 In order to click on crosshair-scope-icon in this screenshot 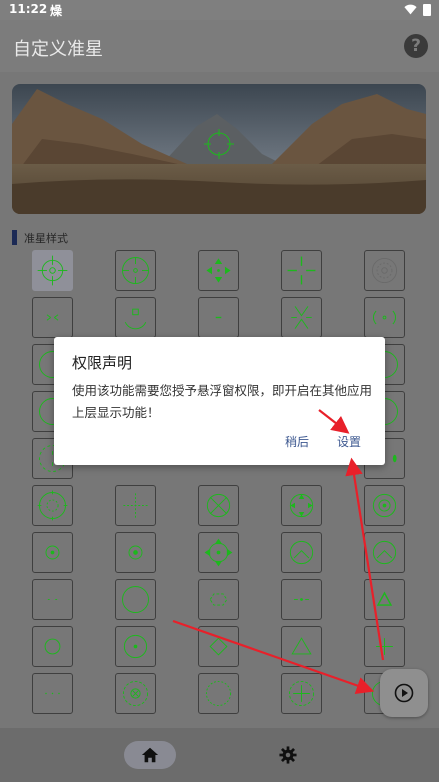, I will do `click(52, 270)`.